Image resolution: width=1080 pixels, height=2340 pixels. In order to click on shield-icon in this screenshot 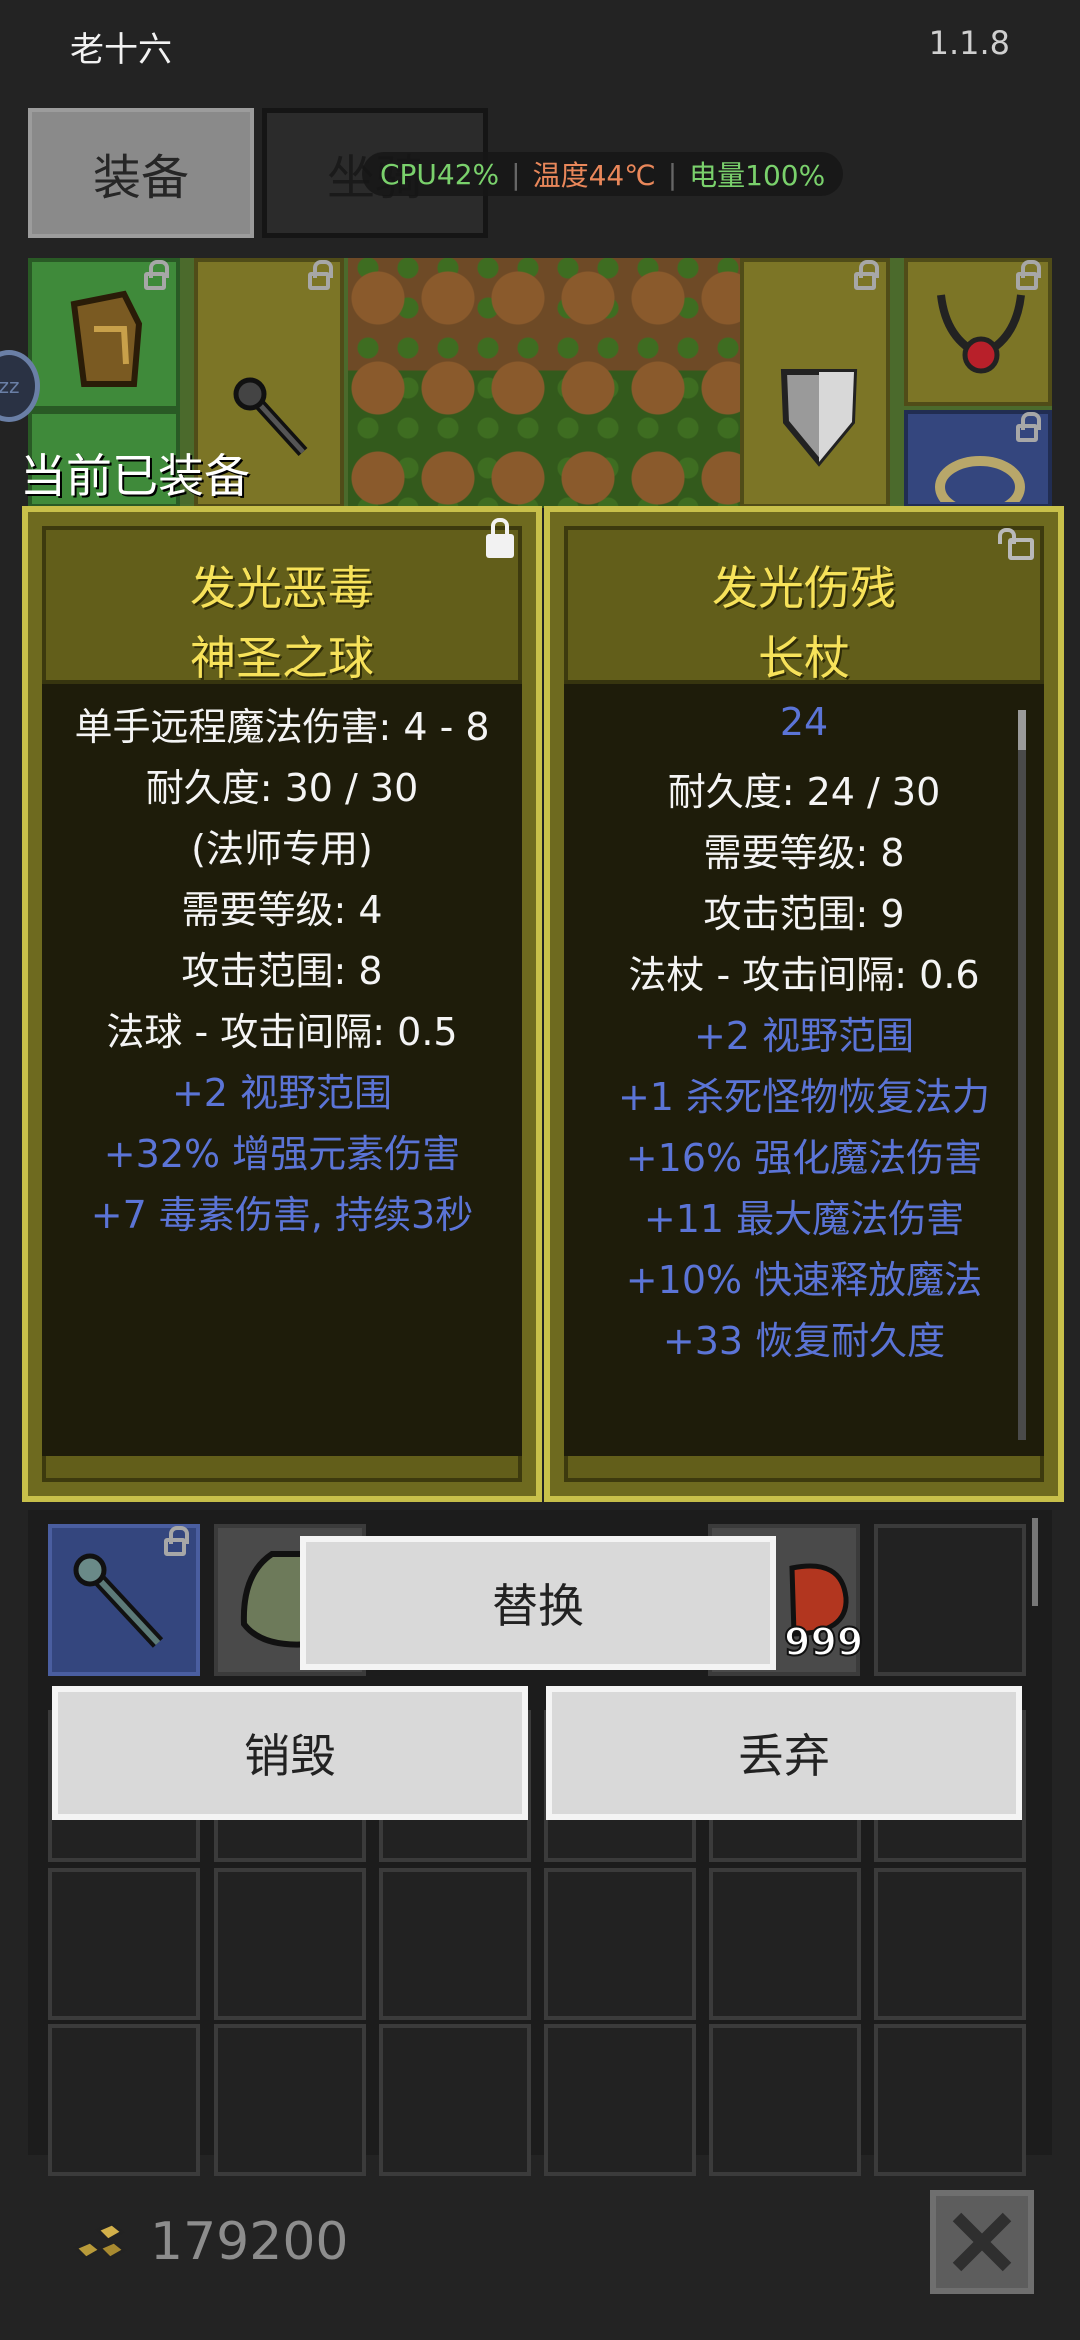, I will do `click(819, 418)`.